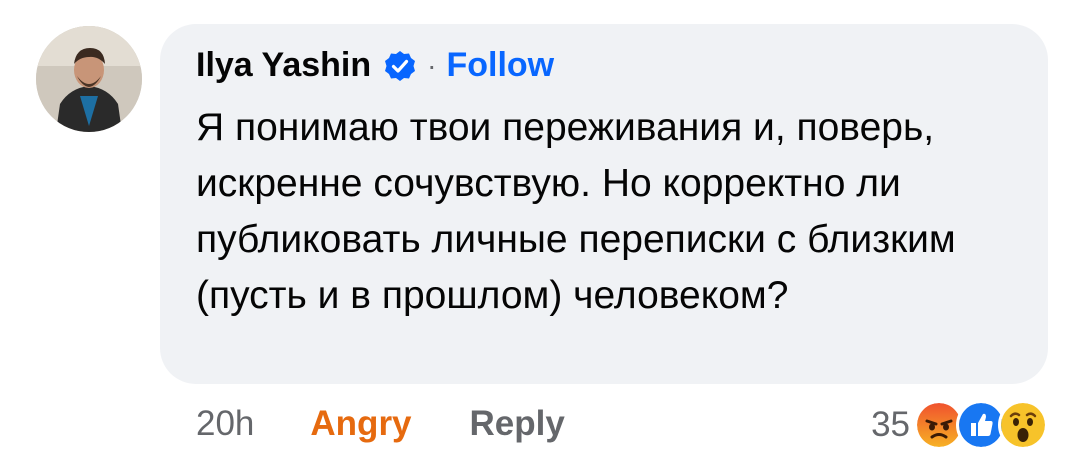  I want to click on reaction-count: 35, so click(890, 424).